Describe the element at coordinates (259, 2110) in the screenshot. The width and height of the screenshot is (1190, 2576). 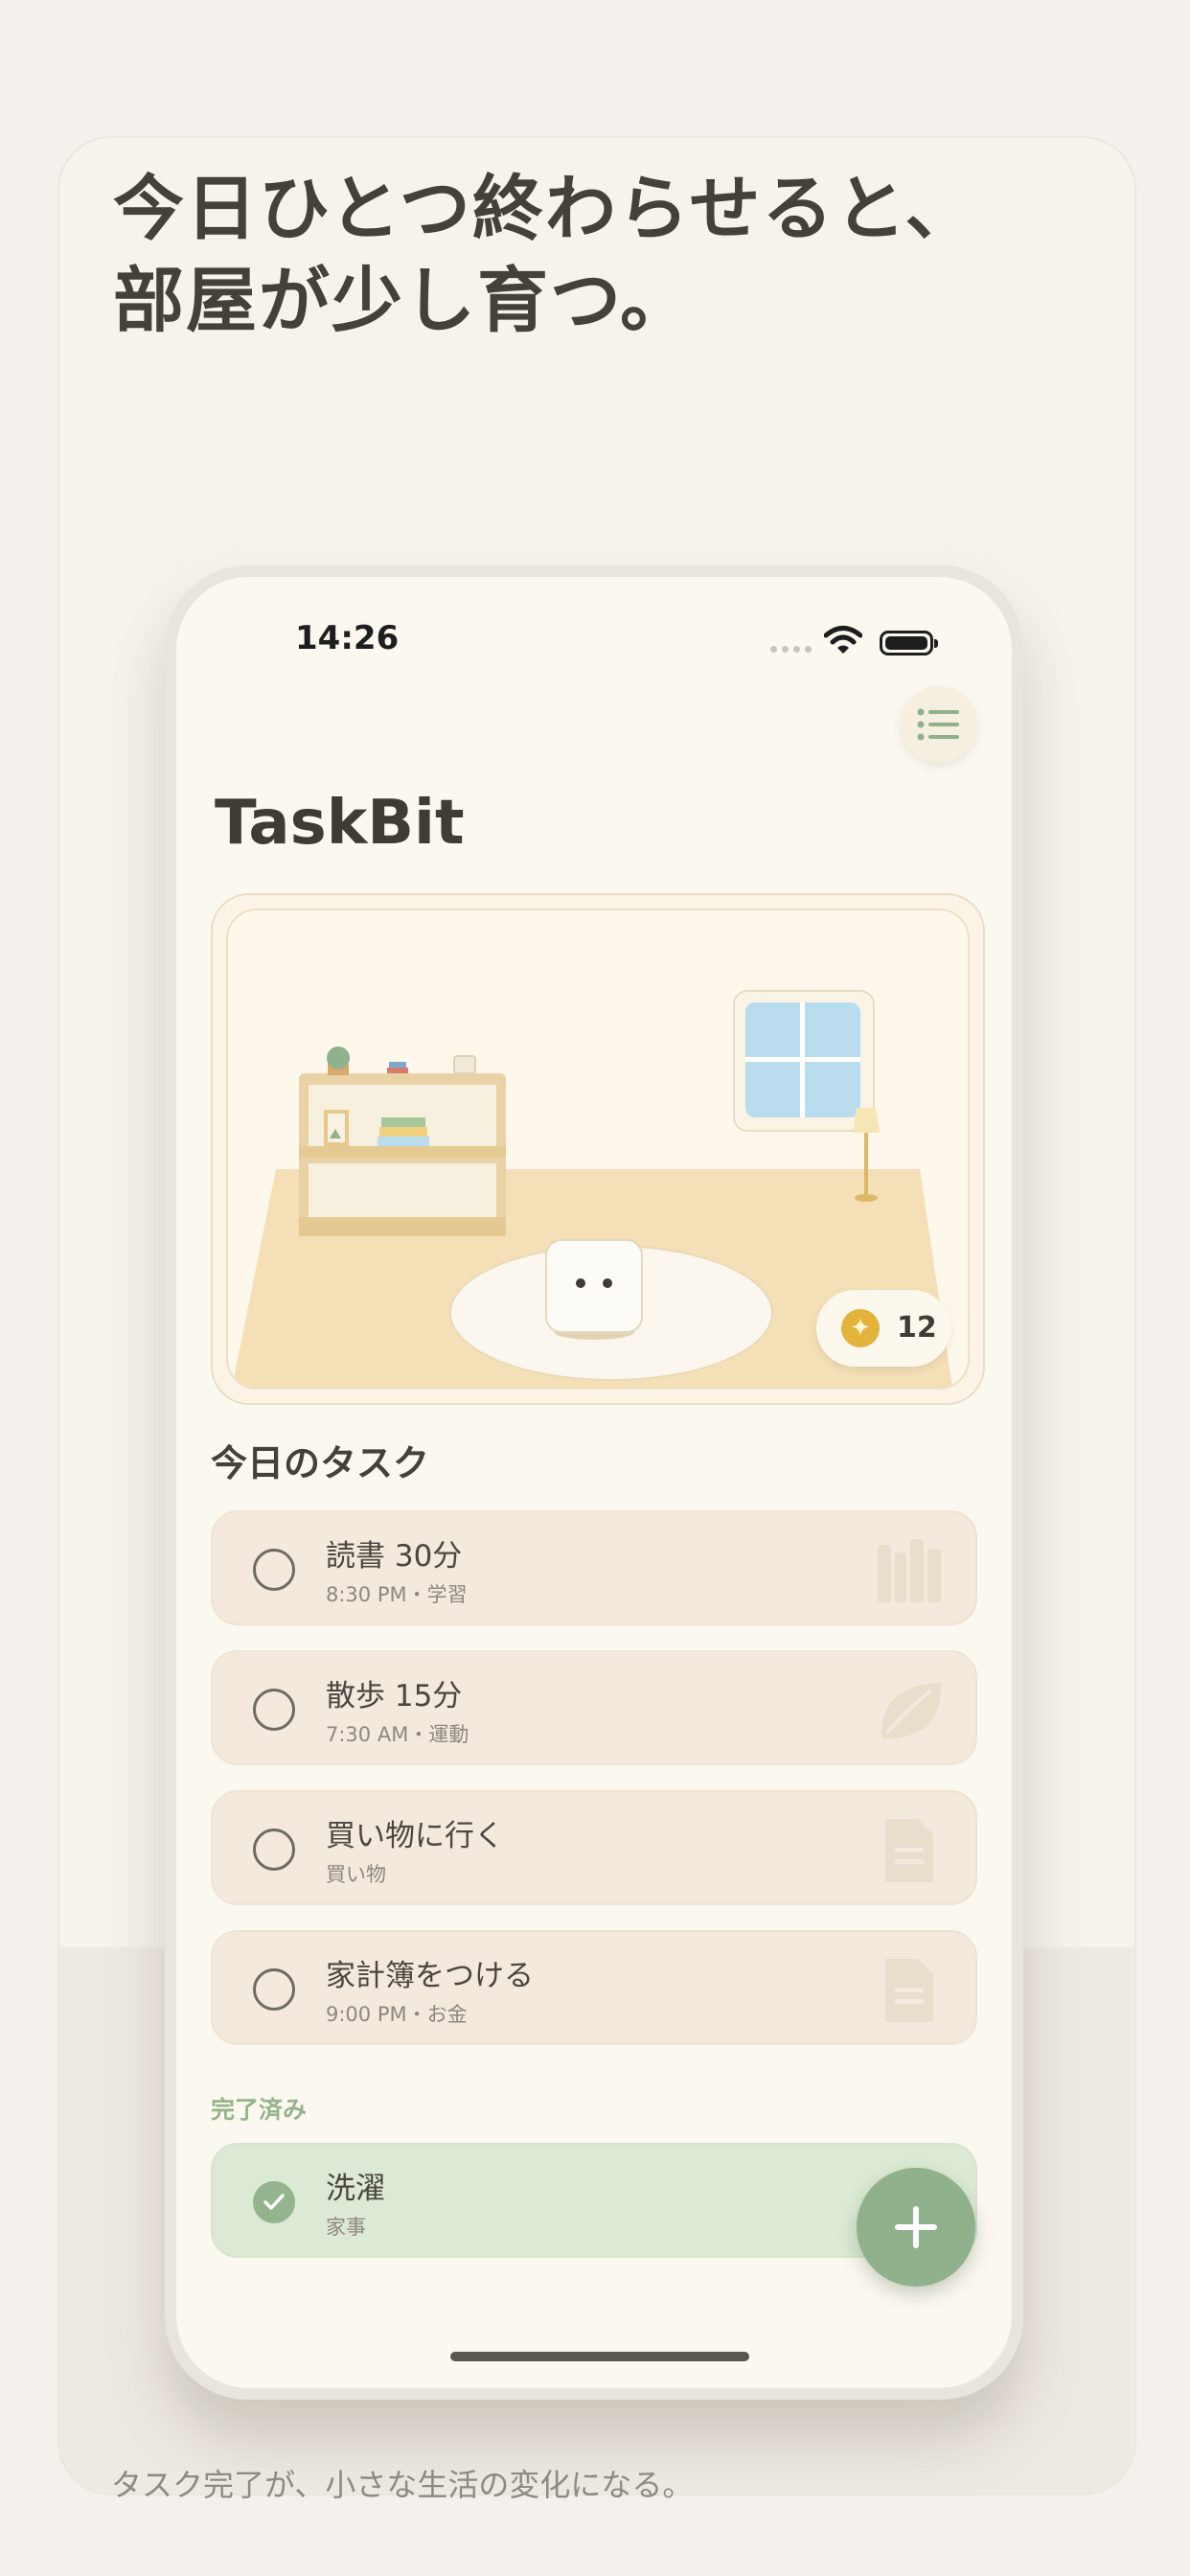
I see `completed-section-title: 完了済み` at that location.